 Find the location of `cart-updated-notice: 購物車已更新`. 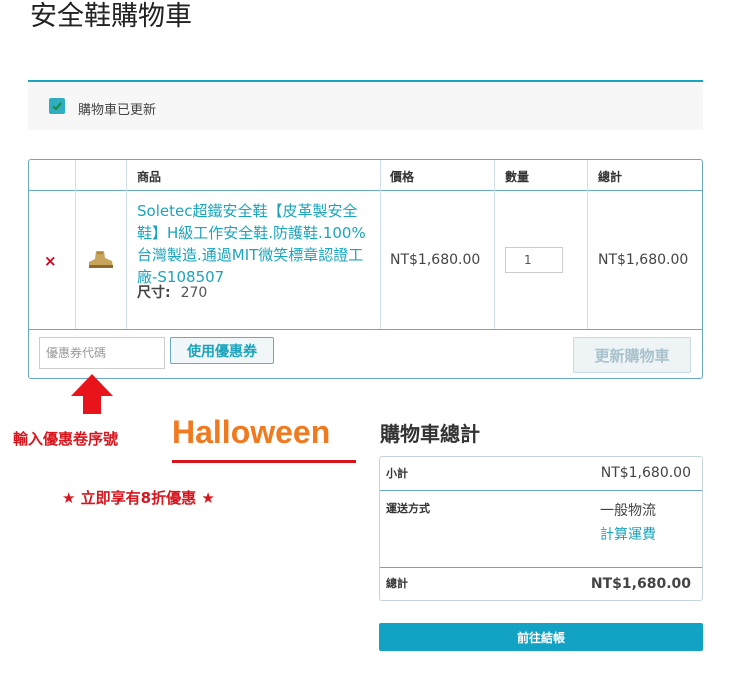

cart-updated-notice: 購物車已更新 is located at coordinates (365, 105).